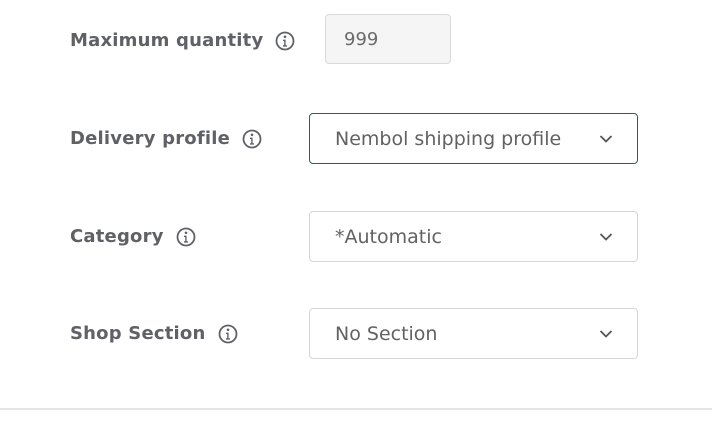 Image resolution: width=712 pixels, height=423 pixels. I want to click on max-quantity-label: Maximum quantity, so click(167, 40).